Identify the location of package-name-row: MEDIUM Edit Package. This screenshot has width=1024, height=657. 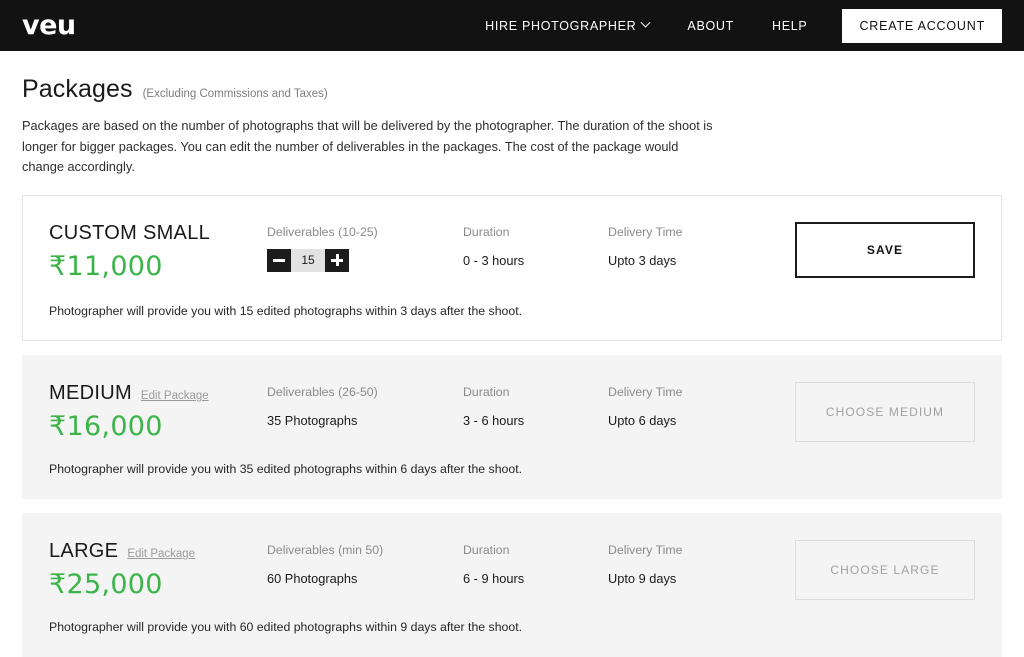
(158, 393).